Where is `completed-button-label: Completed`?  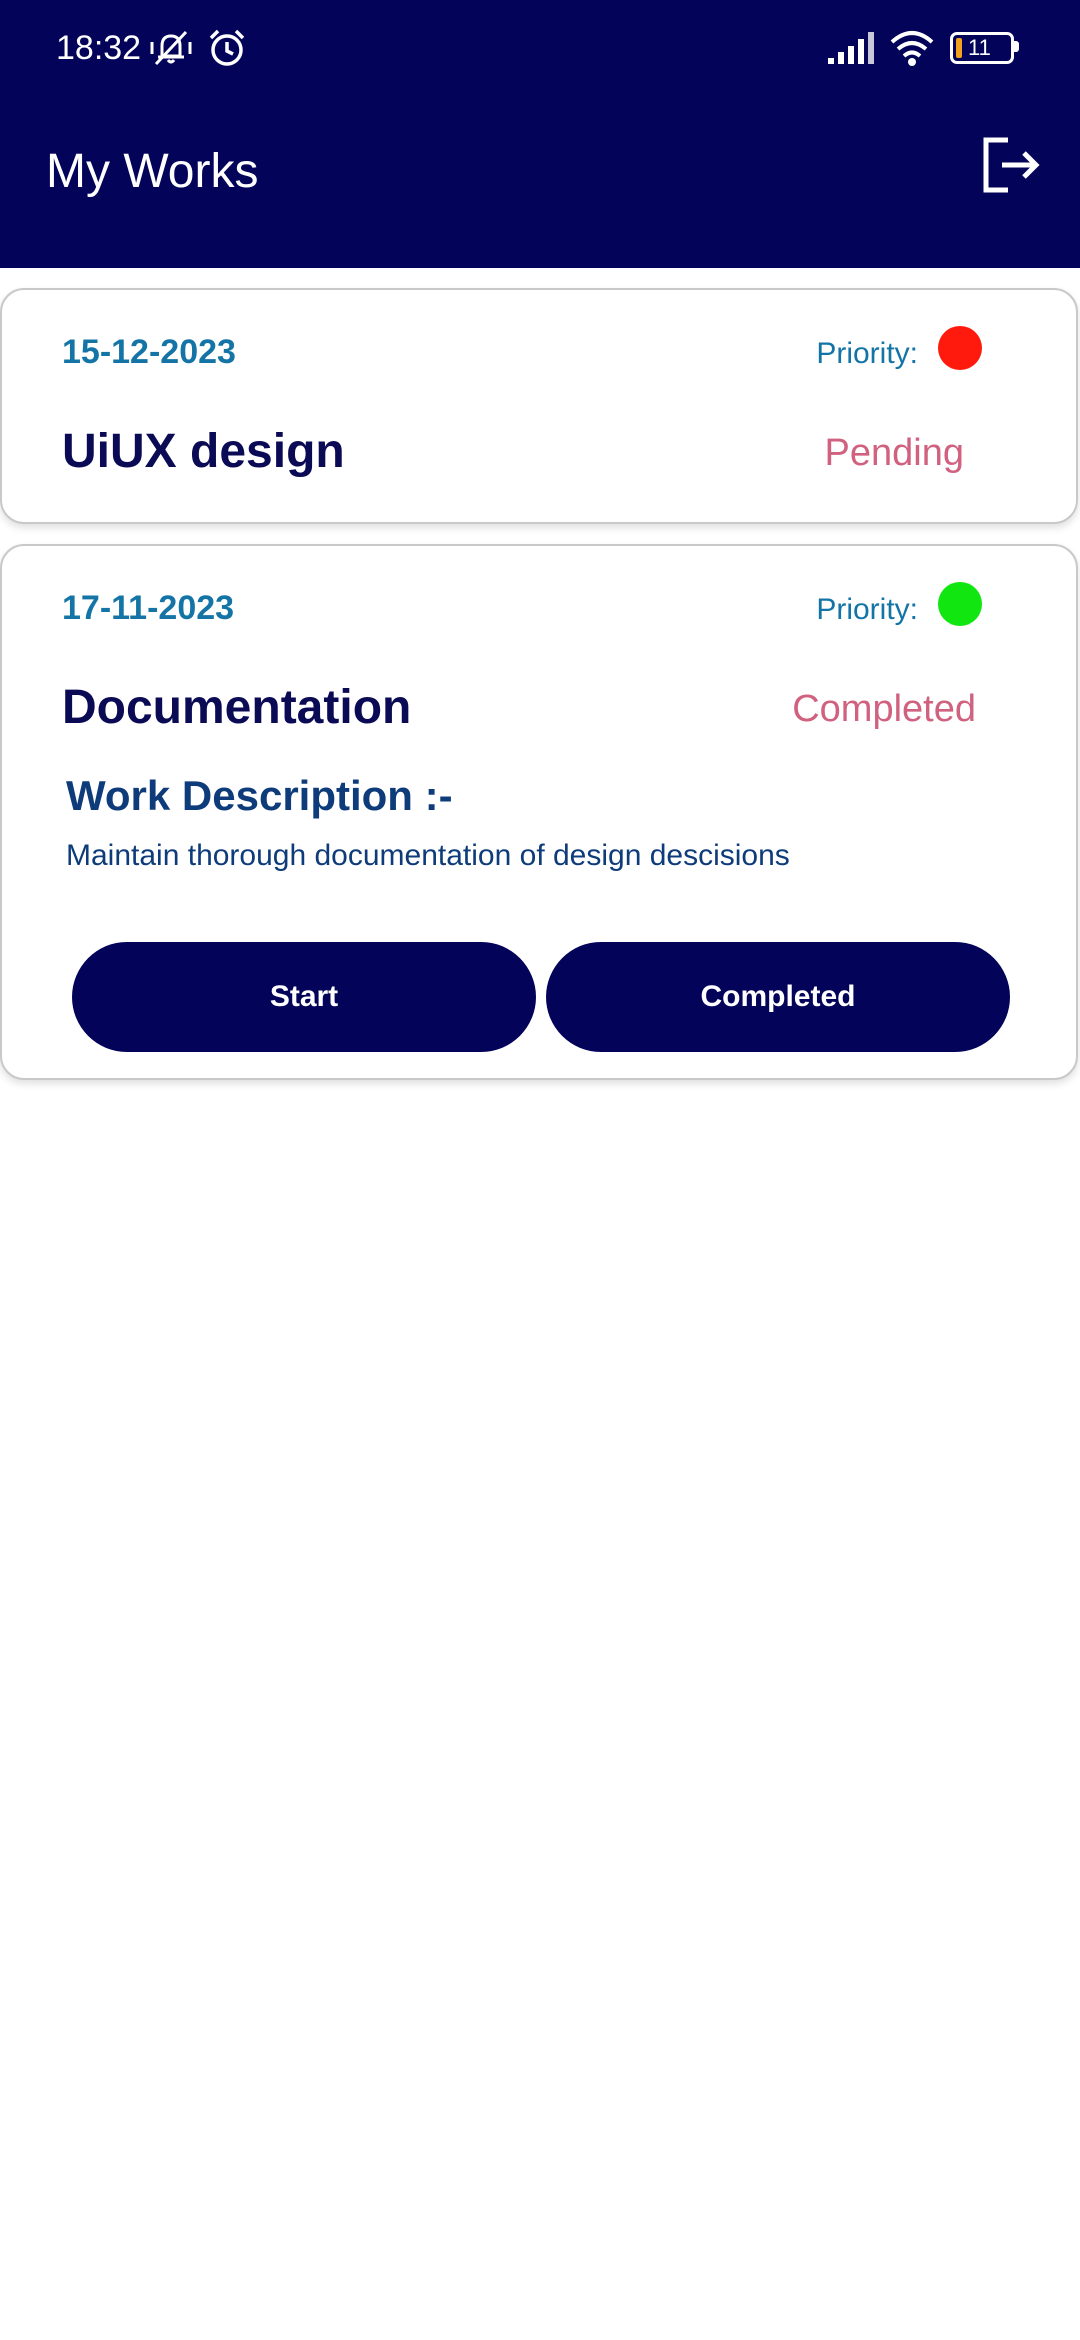 completed-button-label: Completed is located at coordinates (778, 996).